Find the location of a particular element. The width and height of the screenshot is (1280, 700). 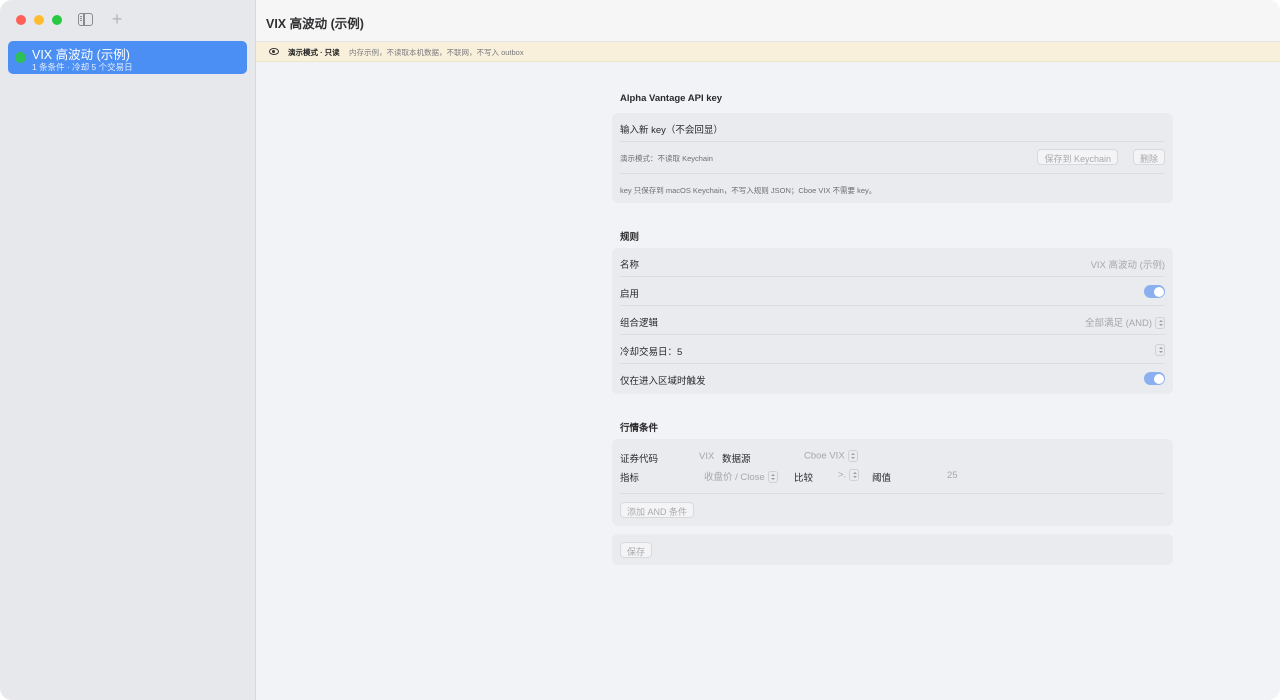

api-demo-note: 演示模式：不读取 Keychain is located at coordinates (666, 158).